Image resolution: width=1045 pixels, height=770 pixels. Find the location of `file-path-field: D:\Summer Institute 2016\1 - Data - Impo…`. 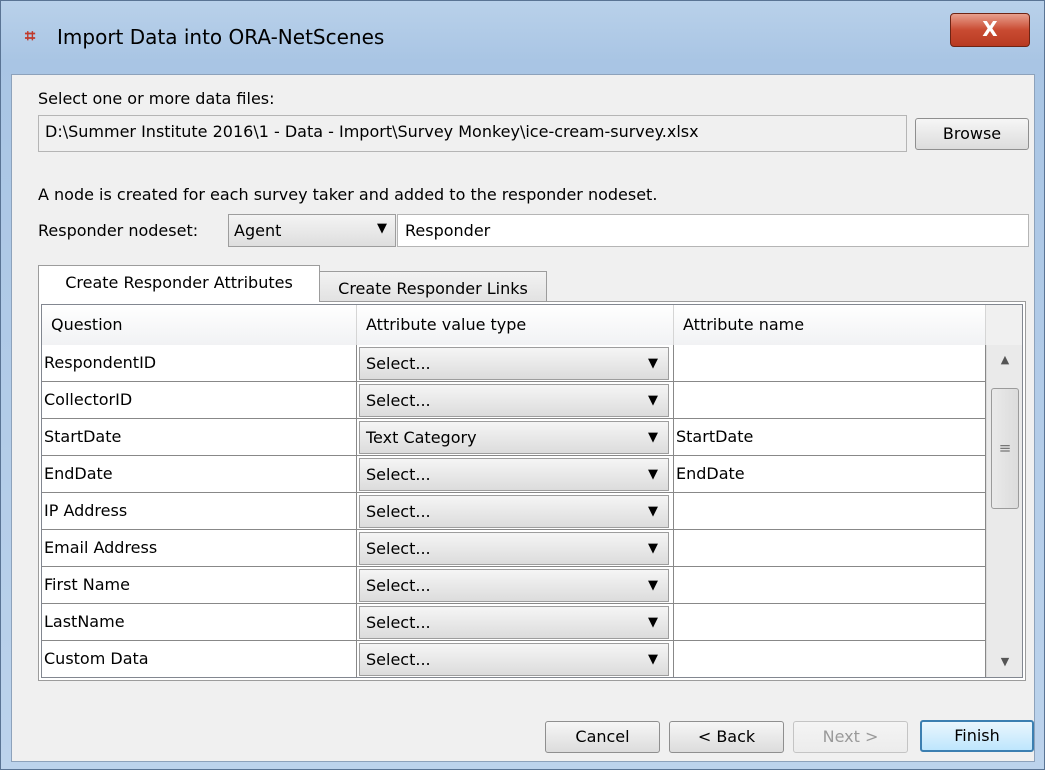

file-path-field: D:\Summer Institute 2016\1 - Data - Impo… is located at coordinates (472, 133).